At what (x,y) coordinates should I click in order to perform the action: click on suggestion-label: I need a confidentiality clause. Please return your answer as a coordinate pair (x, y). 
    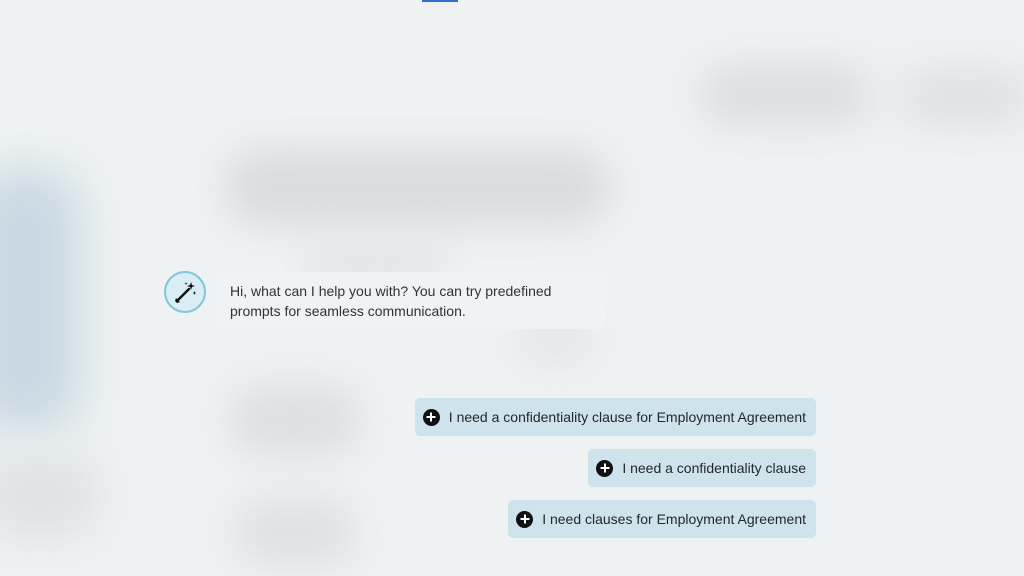
    Looking at the image, I should click on (714, 468).